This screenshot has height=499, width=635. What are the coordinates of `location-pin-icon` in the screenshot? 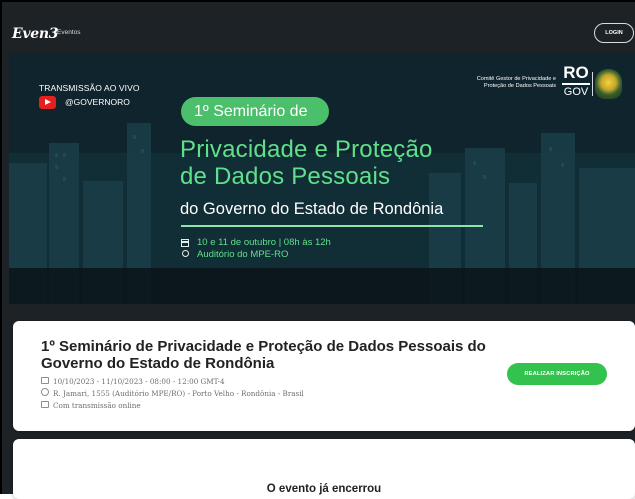 It's located at (185, 253).